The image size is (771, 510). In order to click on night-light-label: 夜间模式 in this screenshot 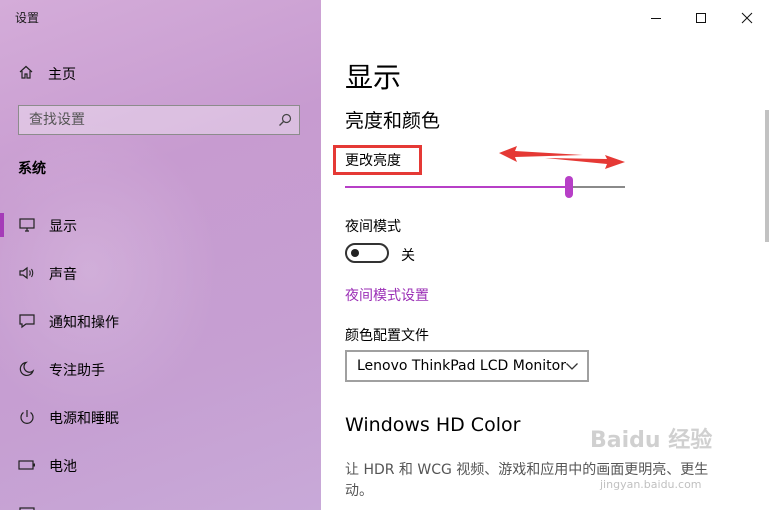, I will do `click(373, 227)`.